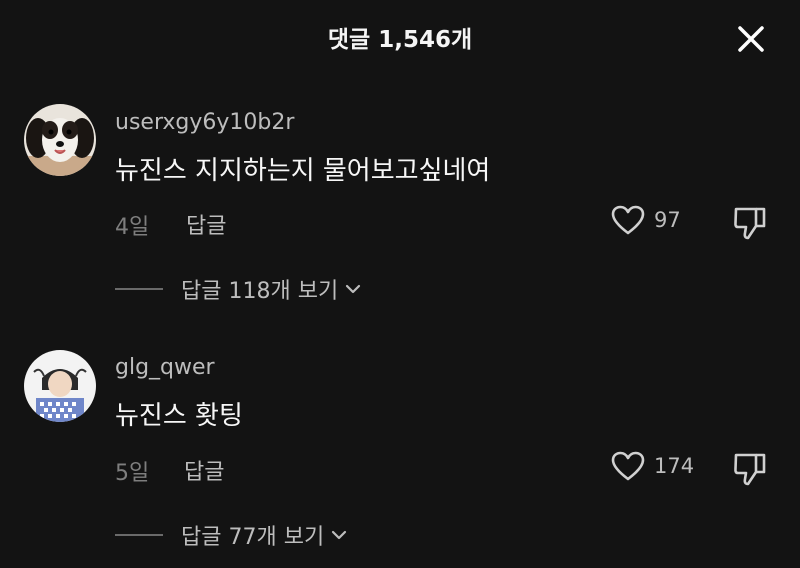 The height and width of the screenshot is (568, 800). What do you see at coordinates (179, 416) in the screenshot?
I see `comment-text: 뉴진스 홧팅` at bounding box center [179, 416].